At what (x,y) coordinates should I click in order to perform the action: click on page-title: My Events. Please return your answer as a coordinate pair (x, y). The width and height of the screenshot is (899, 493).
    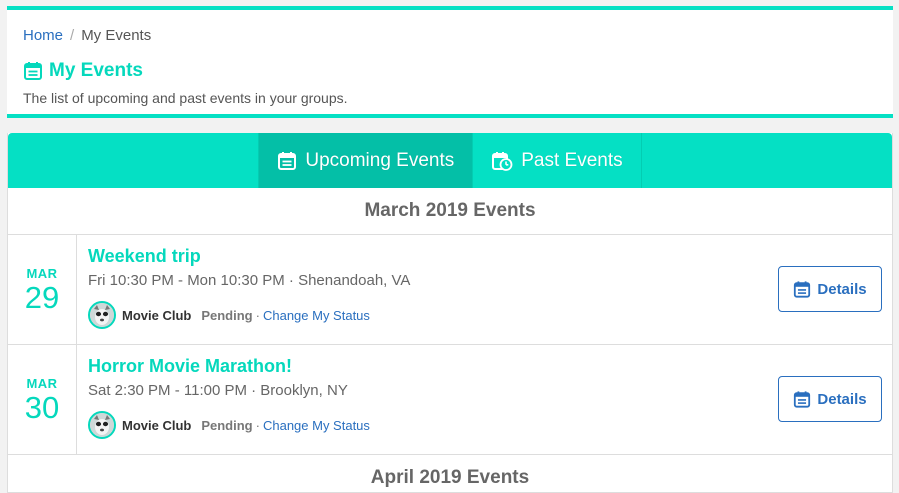
    Looking at the image, I should click on (83, 71).